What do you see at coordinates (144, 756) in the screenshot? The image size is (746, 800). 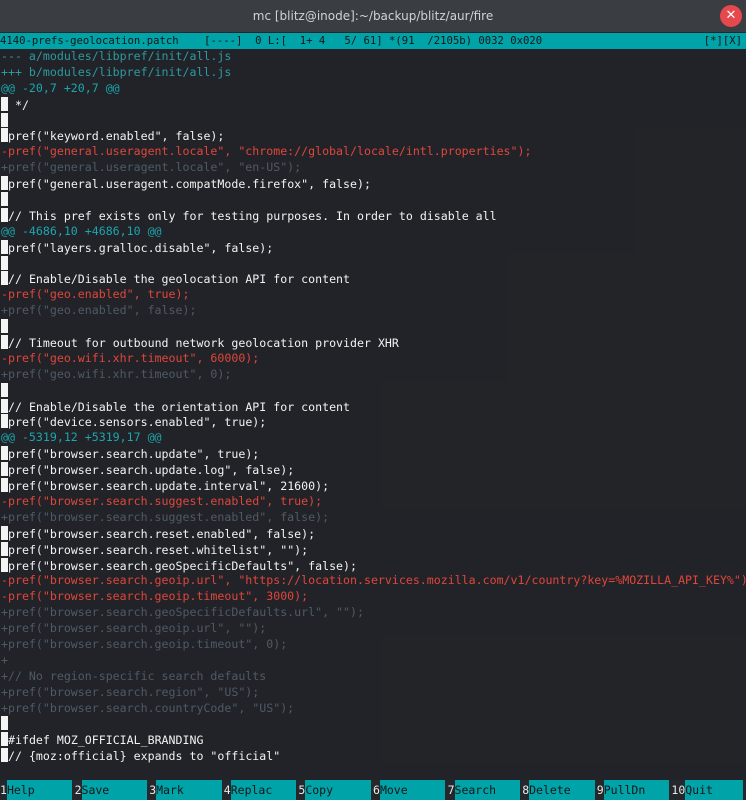 I see `code-line-text: // {moz:official} expands to "official"` at bounding box center [144, 756].